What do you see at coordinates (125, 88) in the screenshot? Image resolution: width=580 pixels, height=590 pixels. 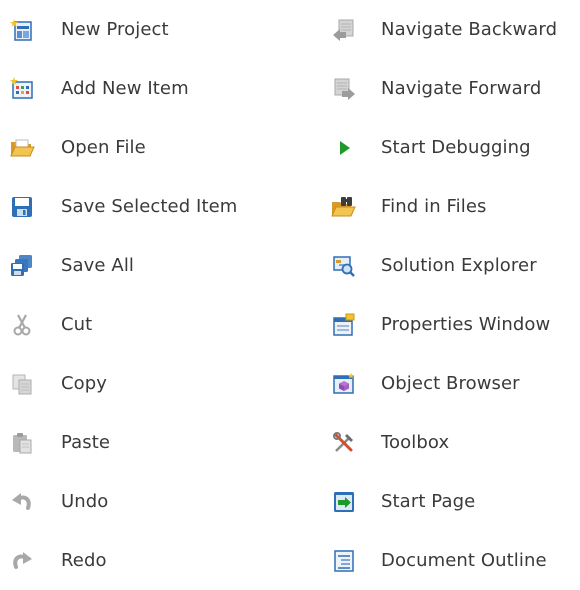 I see `toolbar-item-label: Add New Item` at bounding box center [125, 88].